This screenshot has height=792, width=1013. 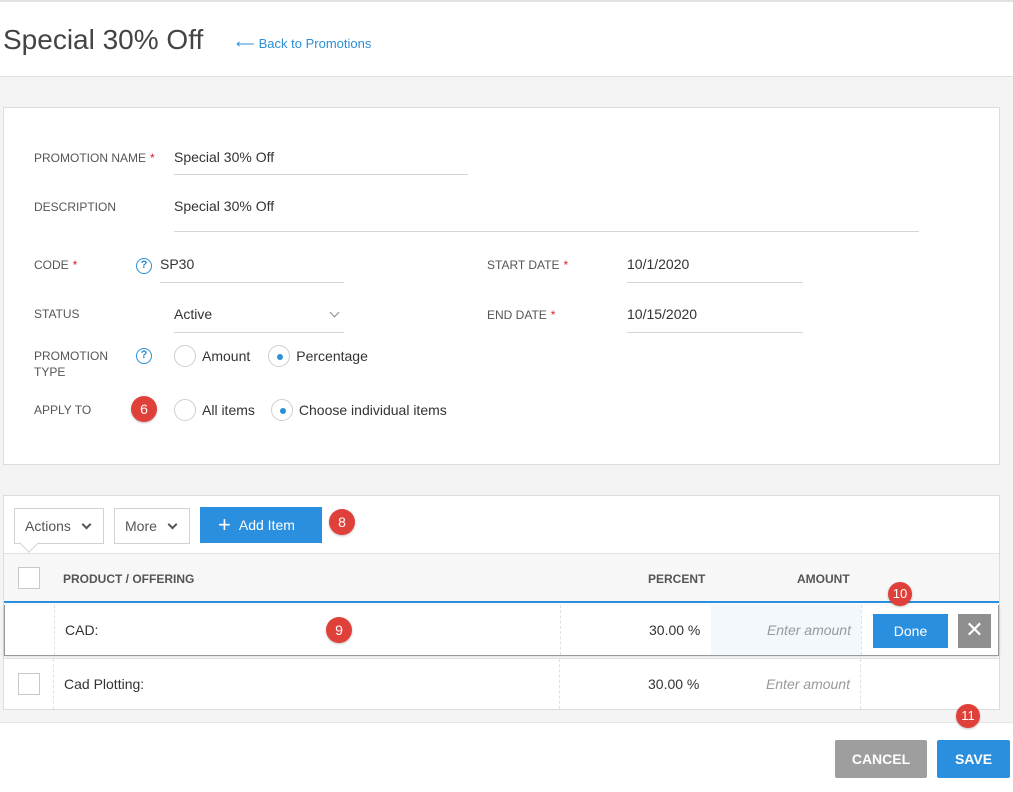 I want to click on code-help-icon: ?, so click(x=144, y=266).